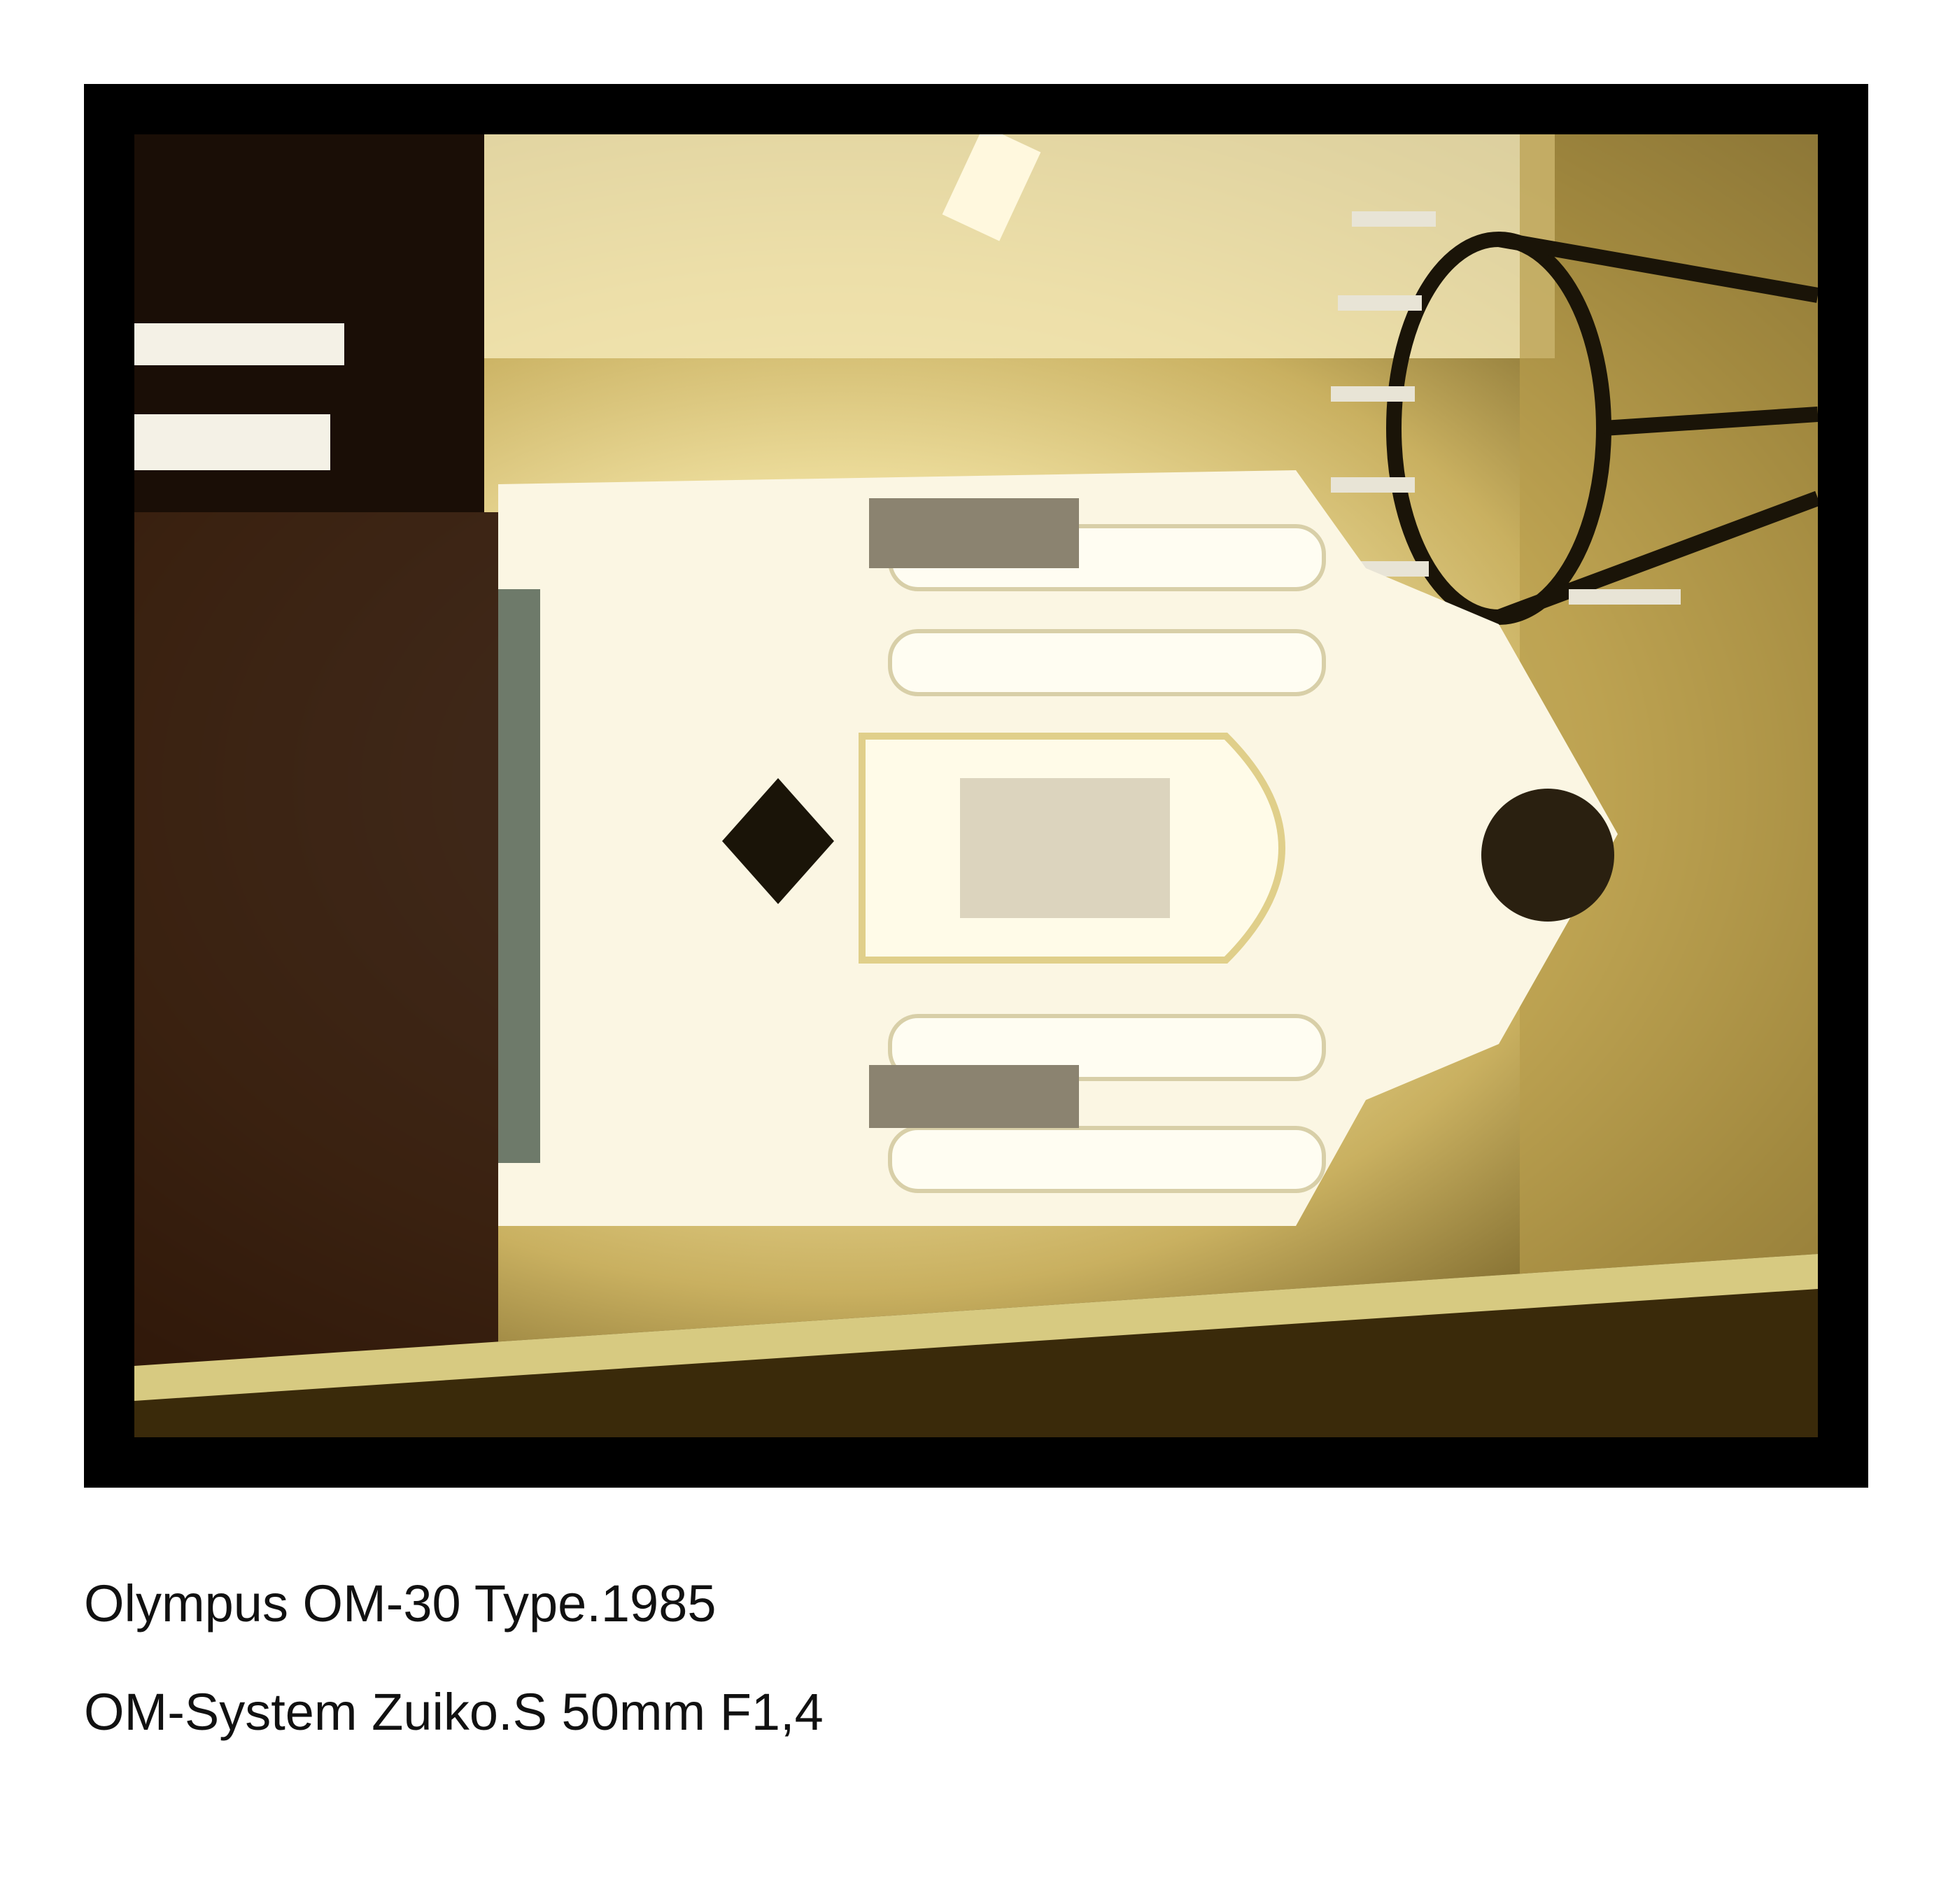 The height and width of the screenshot is (1904, 1948). Describe the element at coordinates (974, 1096) in the screenshot. I see `right-saint-statue` at that location.